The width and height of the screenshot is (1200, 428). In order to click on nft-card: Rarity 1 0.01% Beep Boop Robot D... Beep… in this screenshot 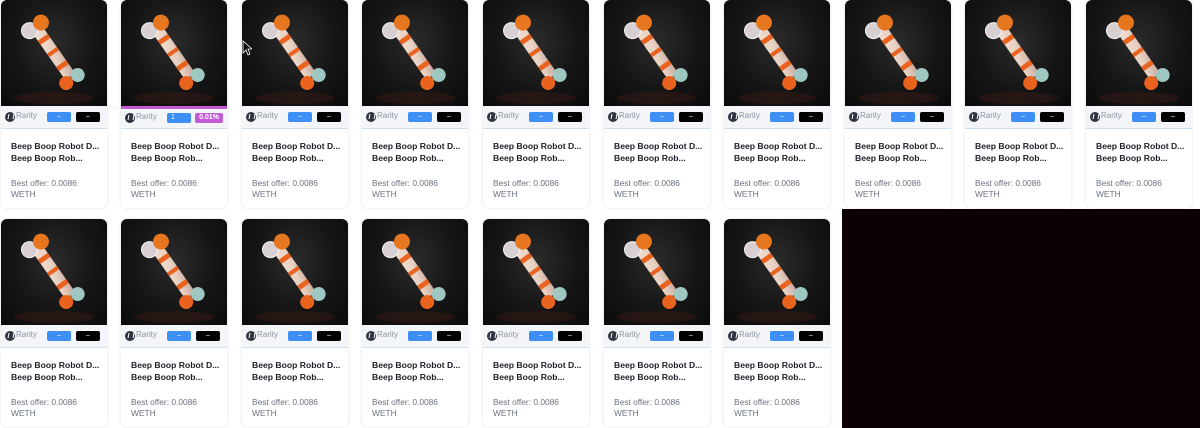, I will do `click(174, 104)`.